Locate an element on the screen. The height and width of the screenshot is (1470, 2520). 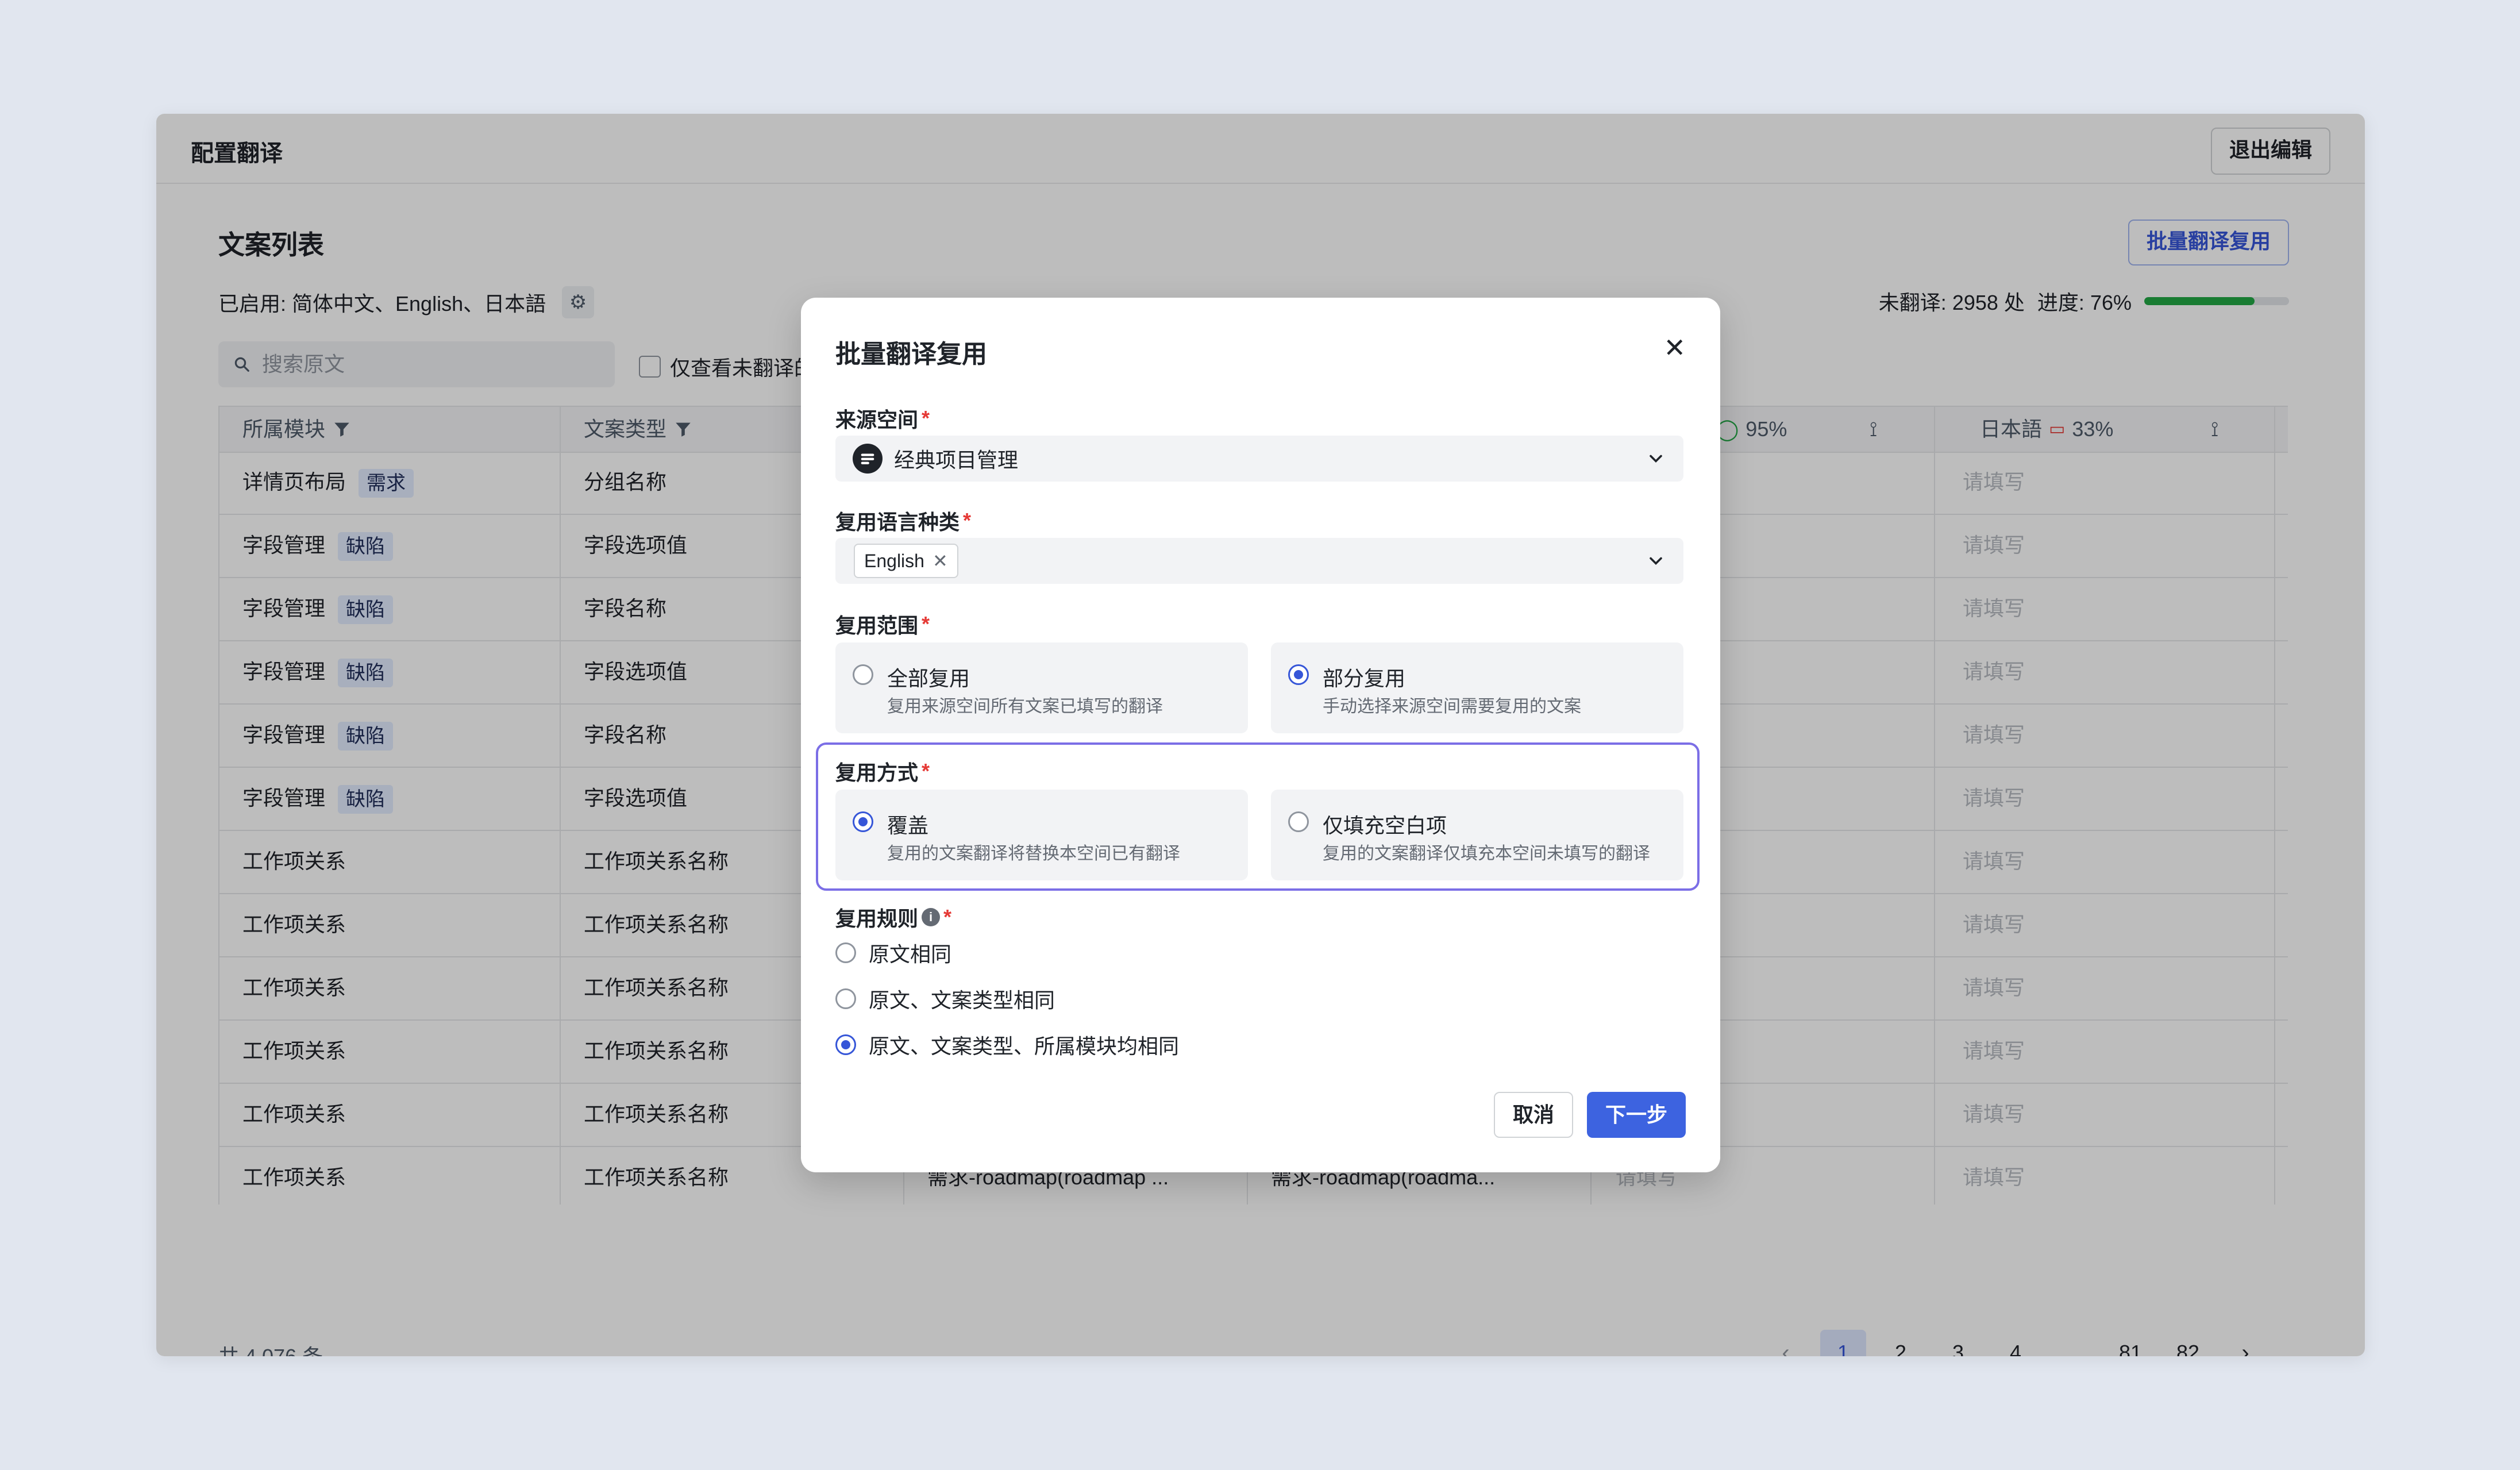
page-list: 1 2 3 4... 81 82 is located at coordinates (2016, 1343).